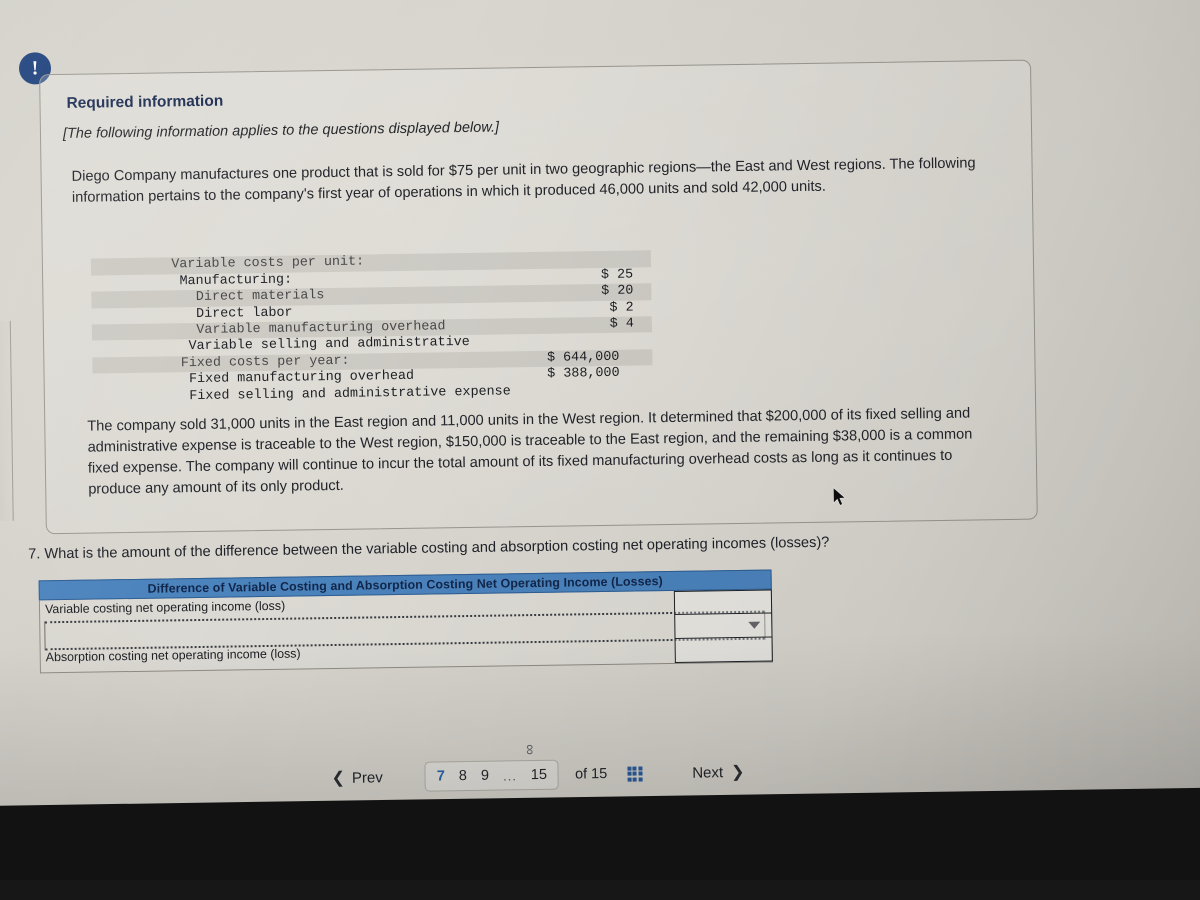 This screenshot has width=1200, height=900. What do you see at coordinates (621, 308) in the screenshot?
I see `cost-amount: $ 2` at bounding box center [621, 308].